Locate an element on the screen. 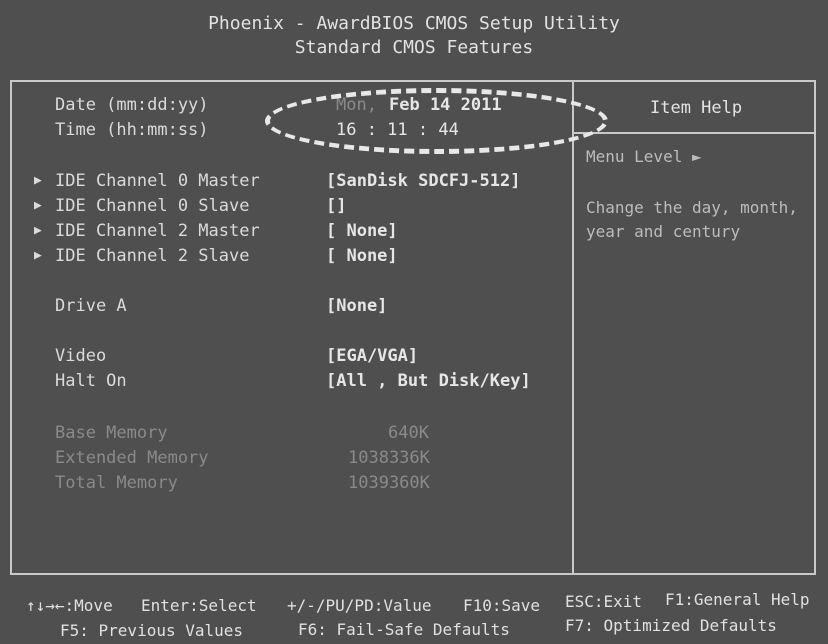 The width and height of the screenshot is (828, 644). halt-on-value: [All , But Disk/Key] is located at coordinates (428, 381).